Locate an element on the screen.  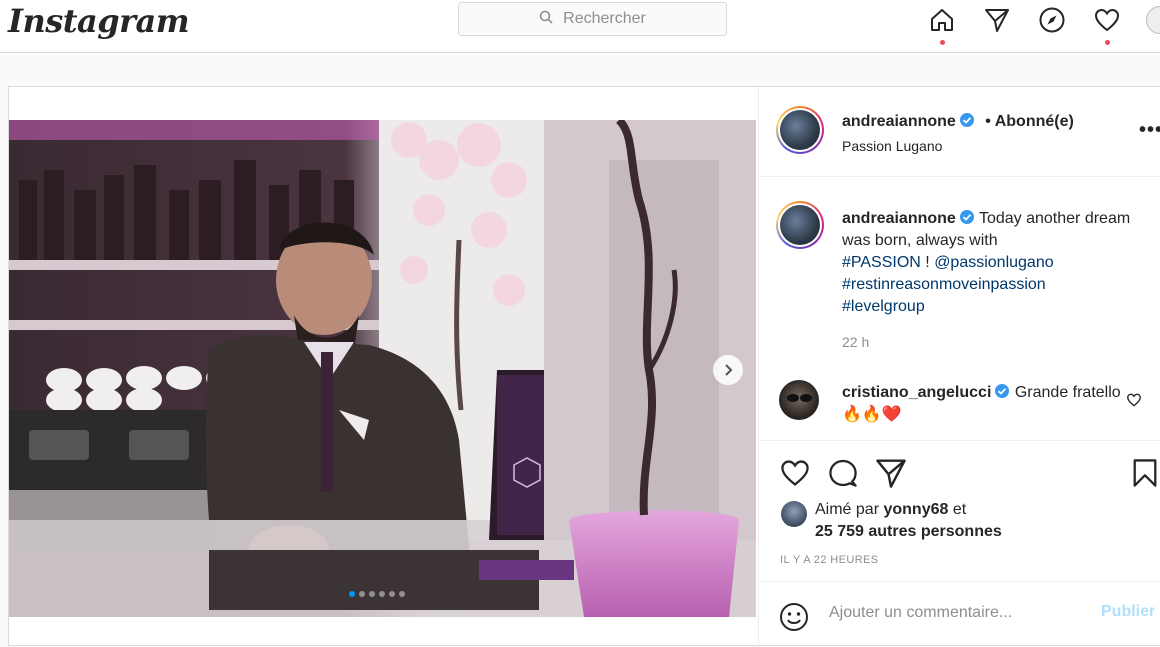
chevron-right-icon is located at coordinates (729, 370).